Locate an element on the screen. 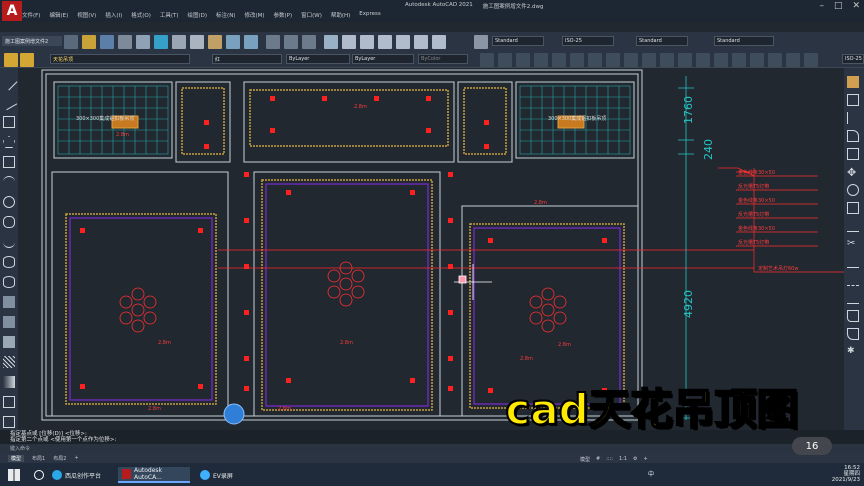 The image size is (864, 486). dim-radius-icon is located at coordinates (559, 60).